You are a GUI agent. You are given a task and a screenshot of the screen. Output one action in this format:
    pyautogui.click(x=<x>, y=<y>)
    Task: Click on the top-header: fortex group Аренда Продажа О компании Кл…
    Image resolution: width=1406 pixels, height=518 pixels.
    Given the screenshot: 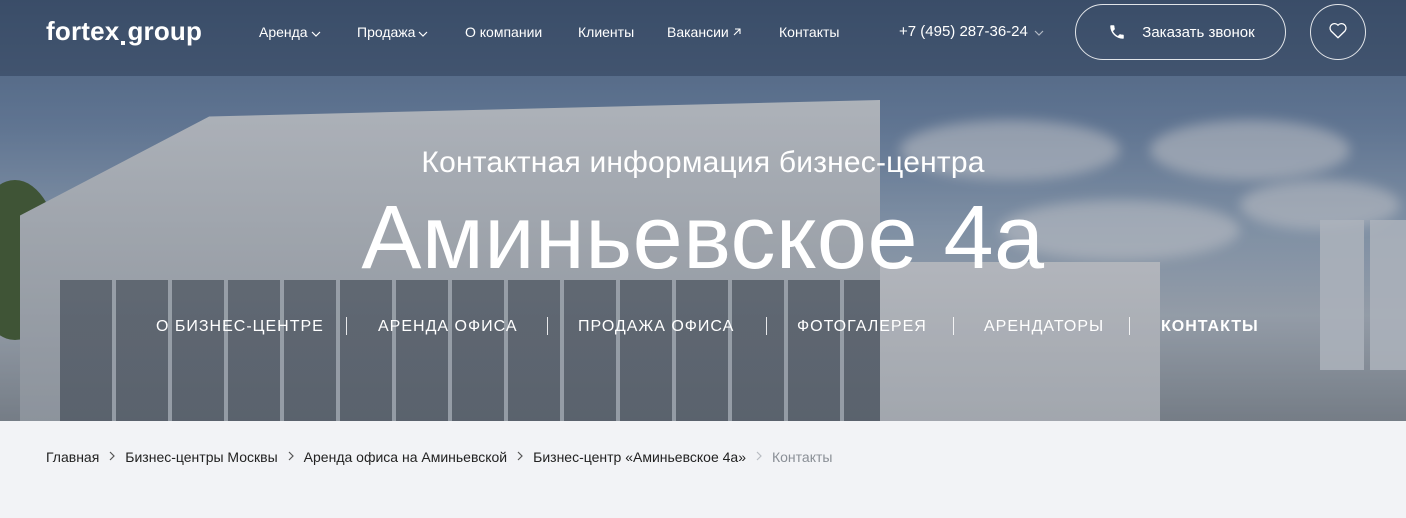 What is the action you would take?
    pyautogui.click(x=703, y=38)
    